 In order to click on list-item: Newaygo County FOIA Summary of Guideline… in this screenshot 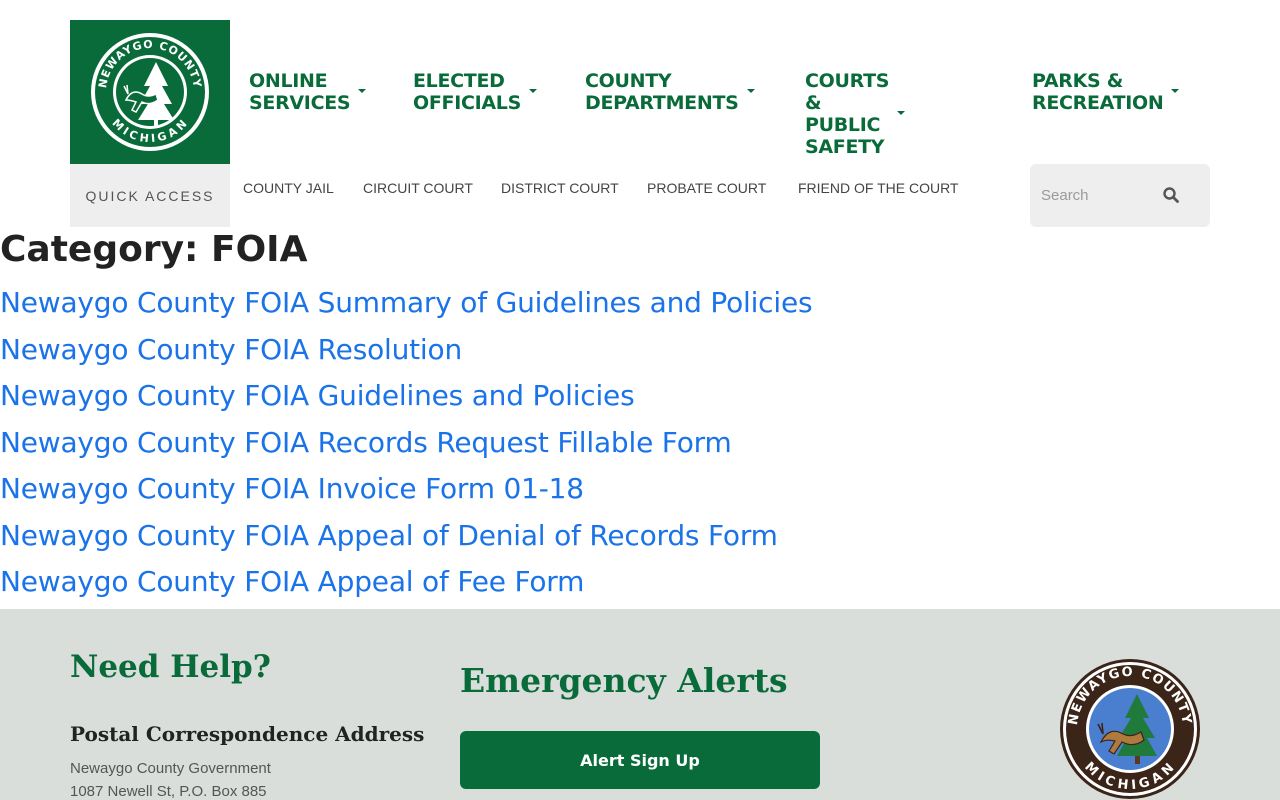, I will do `click(406, 305)`.